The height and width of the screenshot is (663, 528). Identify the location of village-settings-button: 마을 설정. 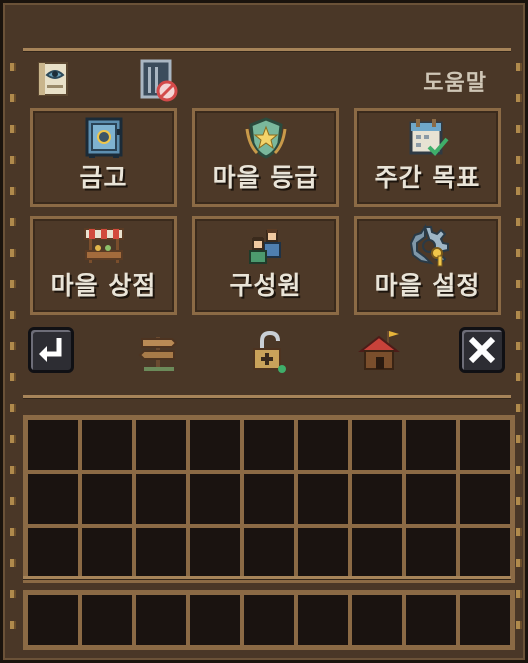
(427, 265).